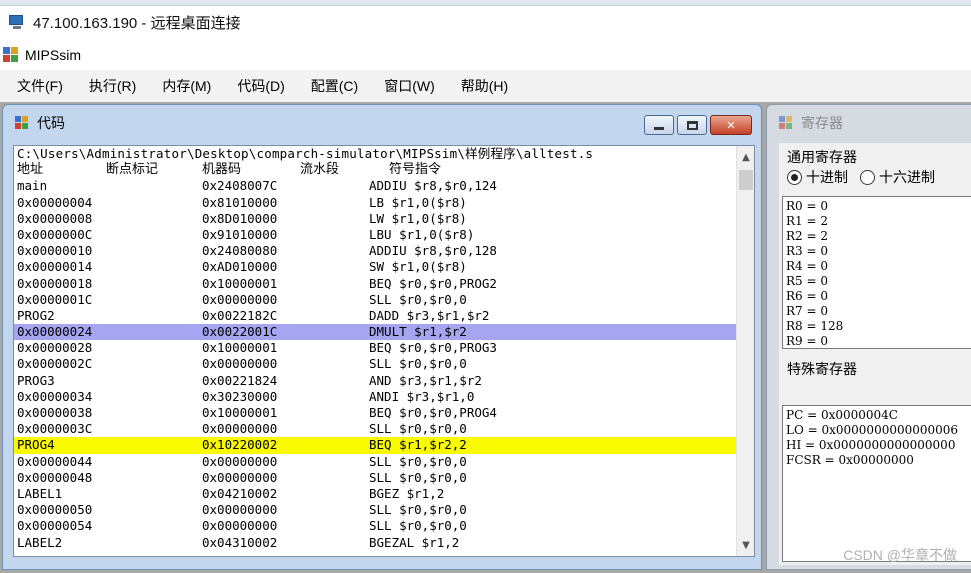 This screenshot has height=573, width=971. I want to click on code-row: 0x00000034 0x30230000 ANDI $r3,$r1,0, so click(376, 397).